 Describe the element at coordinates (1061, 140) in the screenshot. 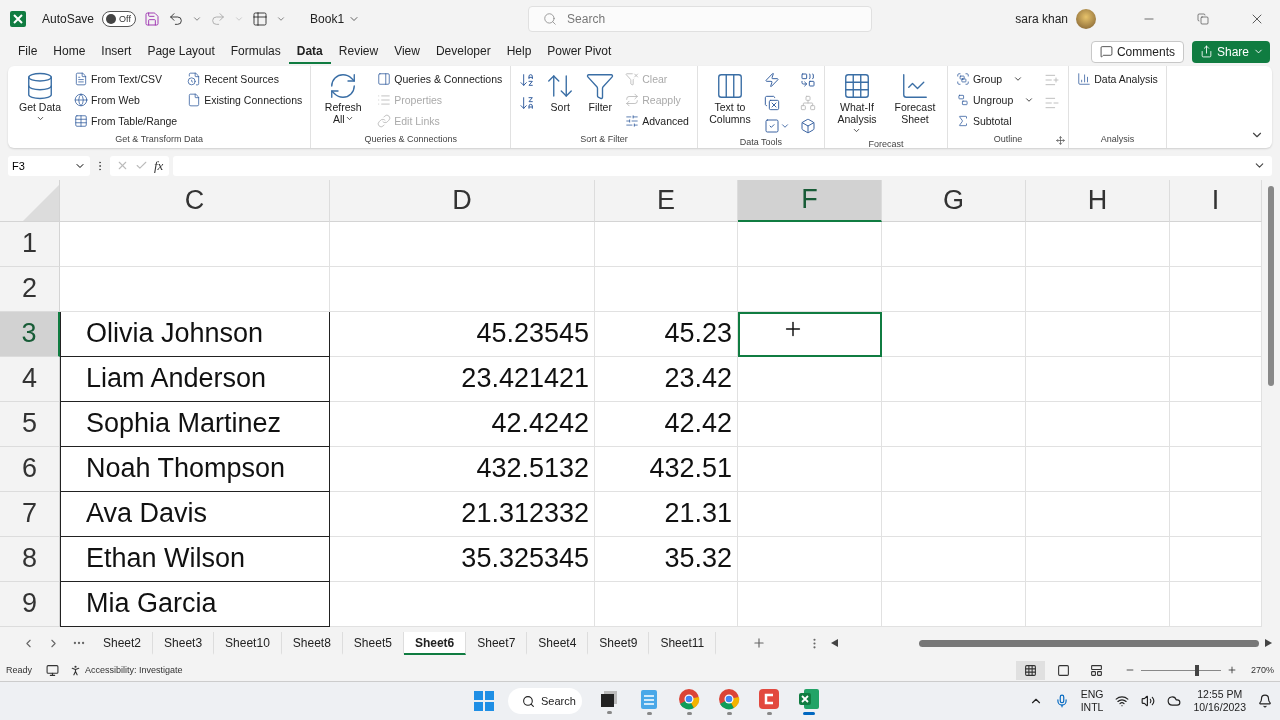

I see `dialog-launcher-icon` at that location.